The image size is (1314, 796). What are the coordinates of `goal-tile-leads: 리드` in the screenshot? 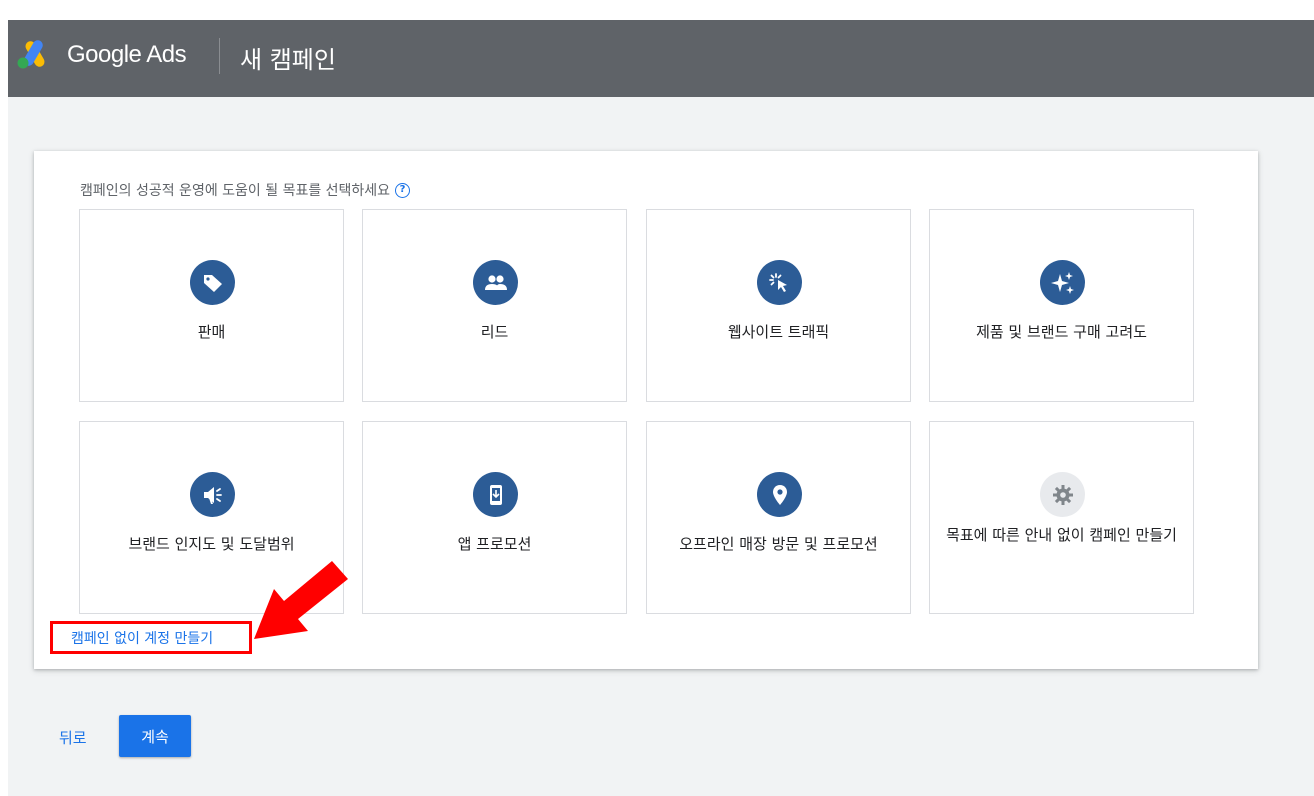 It's located at (494, 305).